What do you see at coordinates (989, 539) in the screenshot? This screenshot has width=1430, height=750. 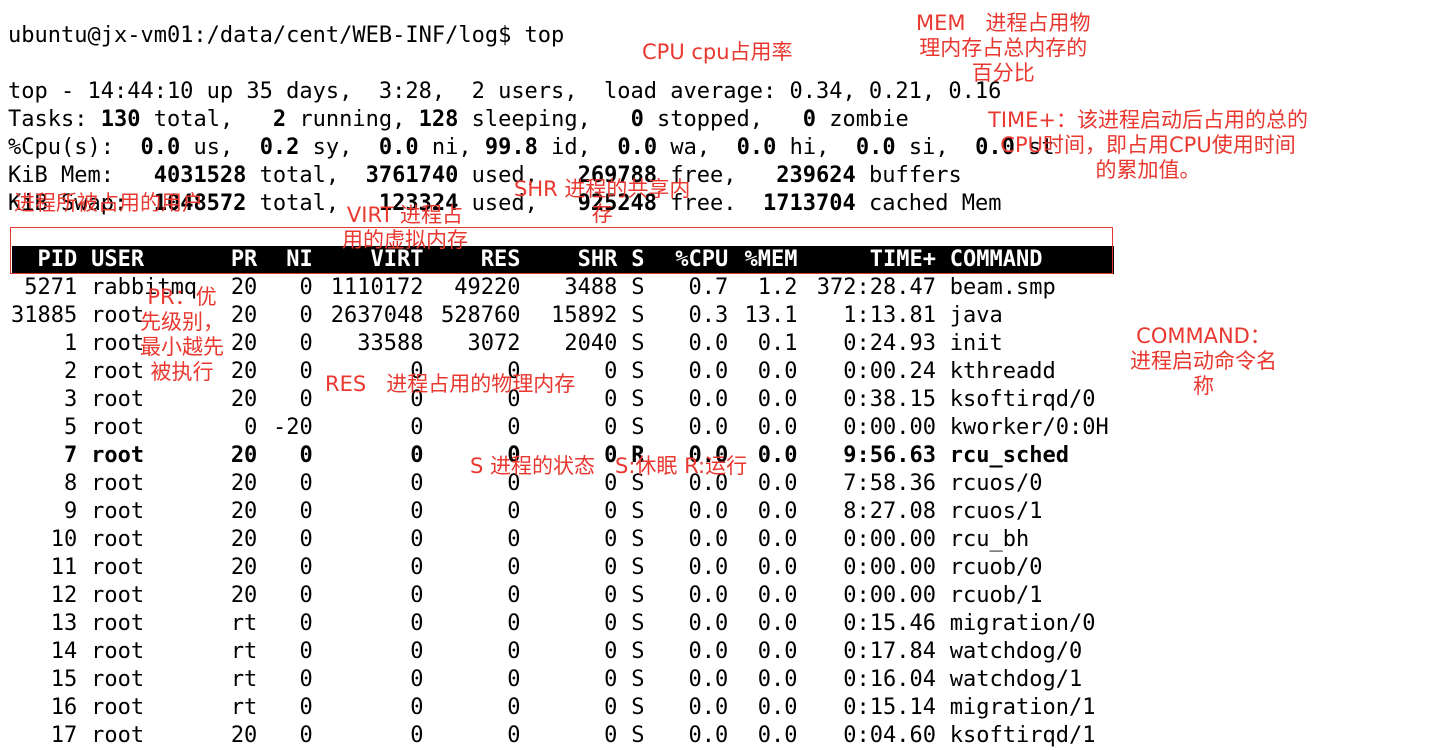 I see `cell-command: rcu_bh` at bounding box center [989, 539].